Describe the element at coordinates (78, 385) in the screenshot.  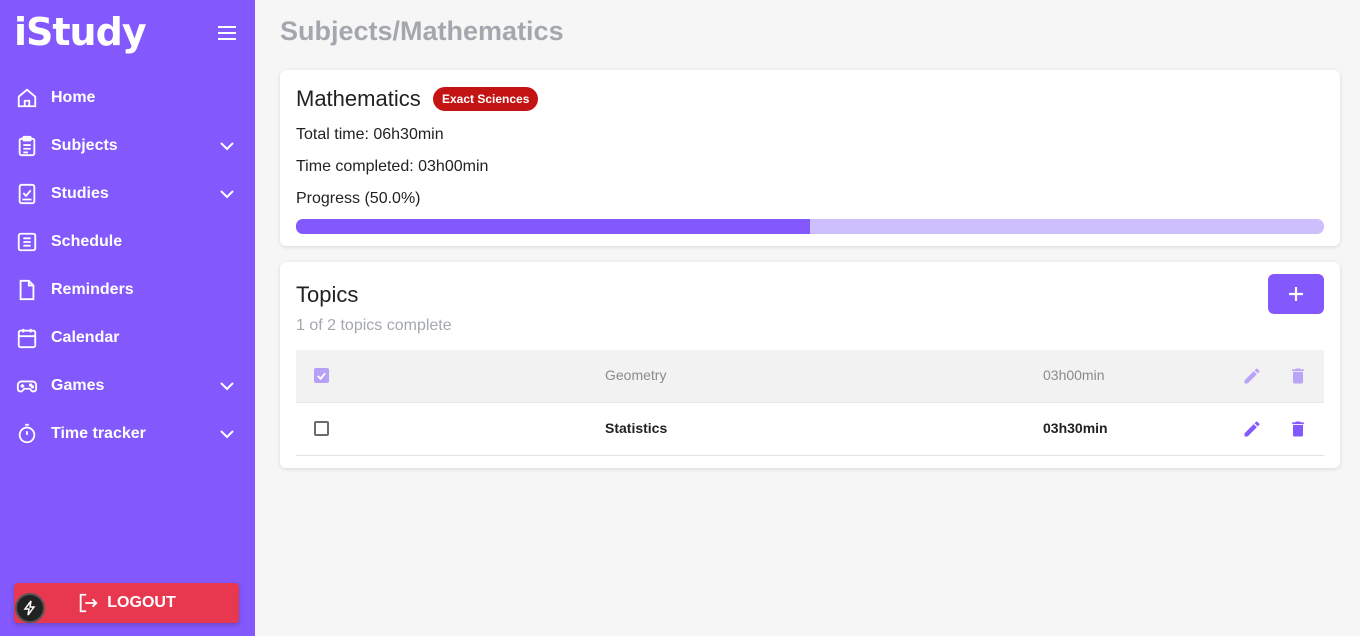
I see `sidebar-item-label: Games` at that location.